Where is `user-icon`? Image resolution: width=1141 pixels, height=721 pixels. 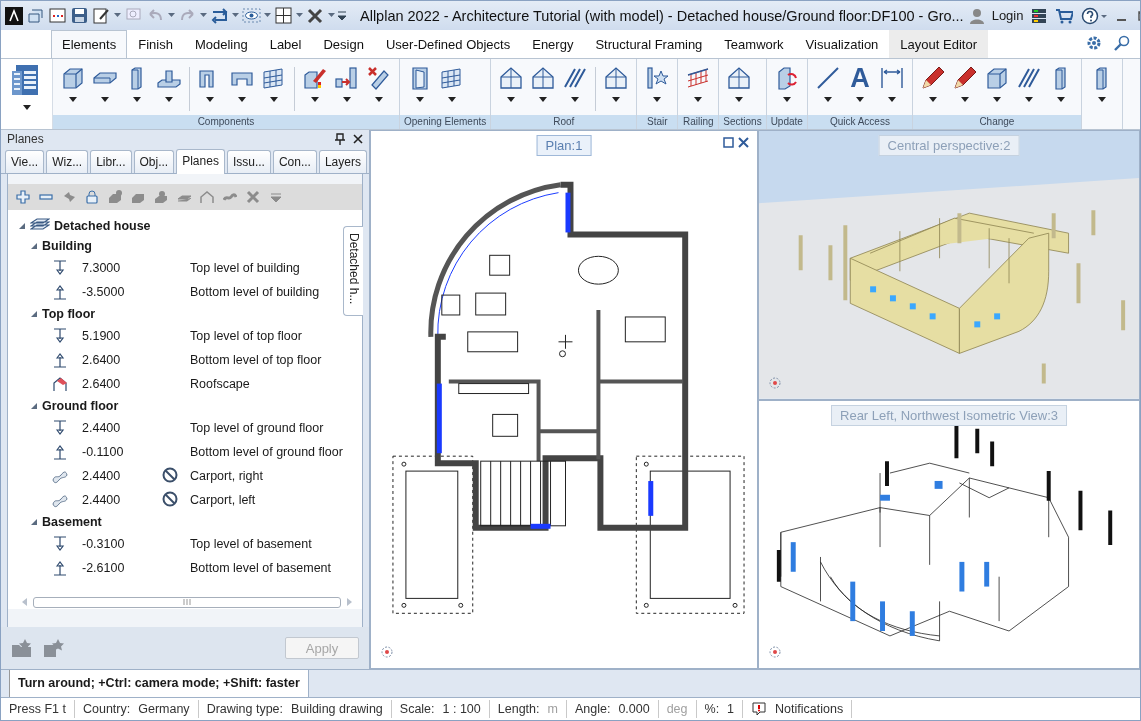 user-icon is located at coordinates (976, 15).